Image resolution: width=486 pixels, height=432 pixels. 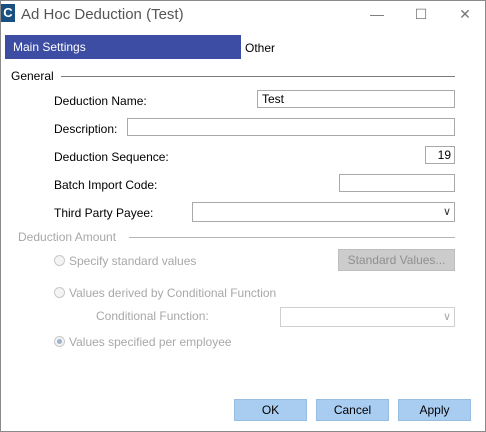 What do you see at coordinates (133, 261) in the screenshot?
I see `specify-standard-values-label: Specify standard values` at bounding box center [133, 261].